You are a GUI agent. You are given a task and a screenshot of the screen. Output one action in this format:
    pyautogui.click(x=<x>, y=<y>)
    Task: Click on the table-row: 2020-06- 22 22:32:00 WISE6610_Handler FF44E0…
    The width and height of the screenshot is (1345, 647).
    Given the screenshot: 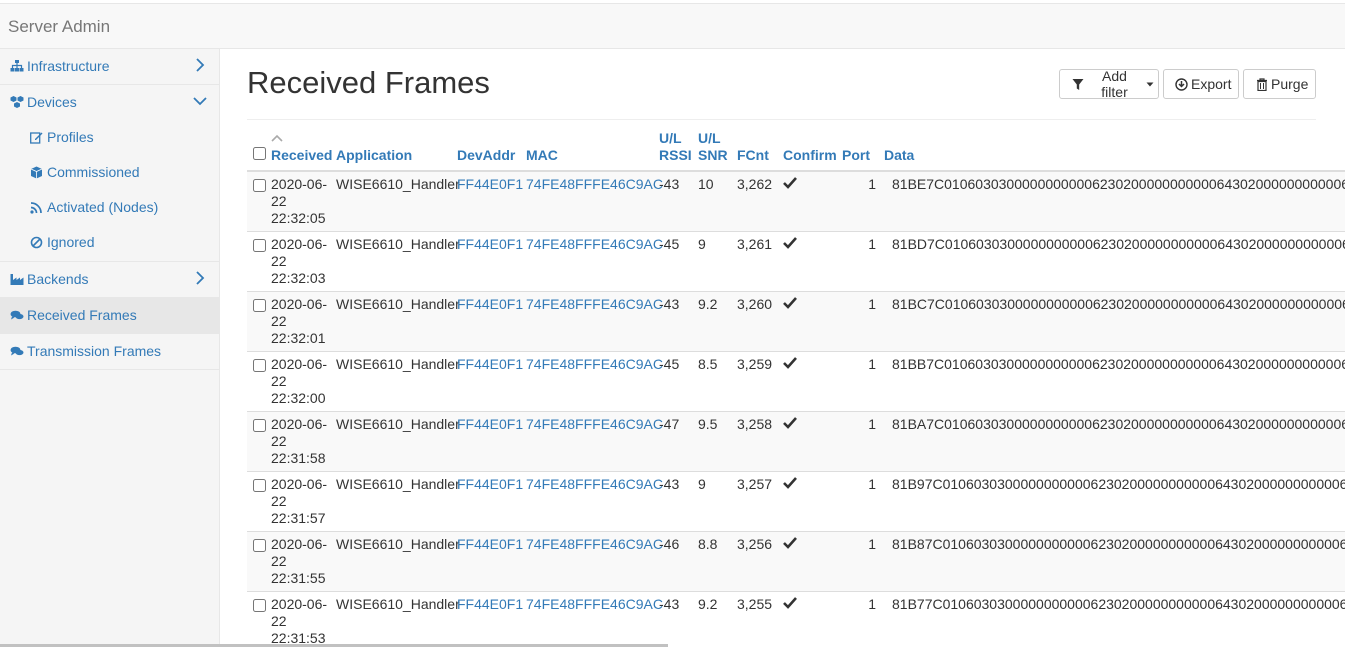 What is the action you would take?
    pyautogui.click(x=796, y=380)
    